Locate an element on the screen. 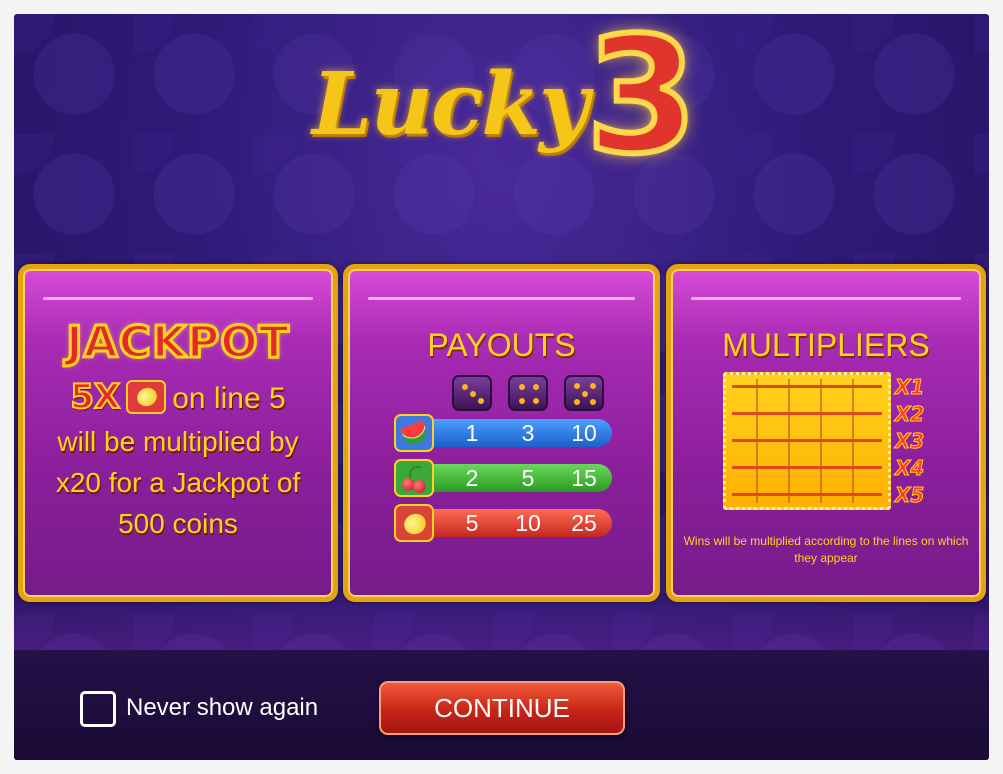 Image resolution: width=1003 pixels, height=774 pixels. reel-grid-icon is located at coordinates (807, 441).